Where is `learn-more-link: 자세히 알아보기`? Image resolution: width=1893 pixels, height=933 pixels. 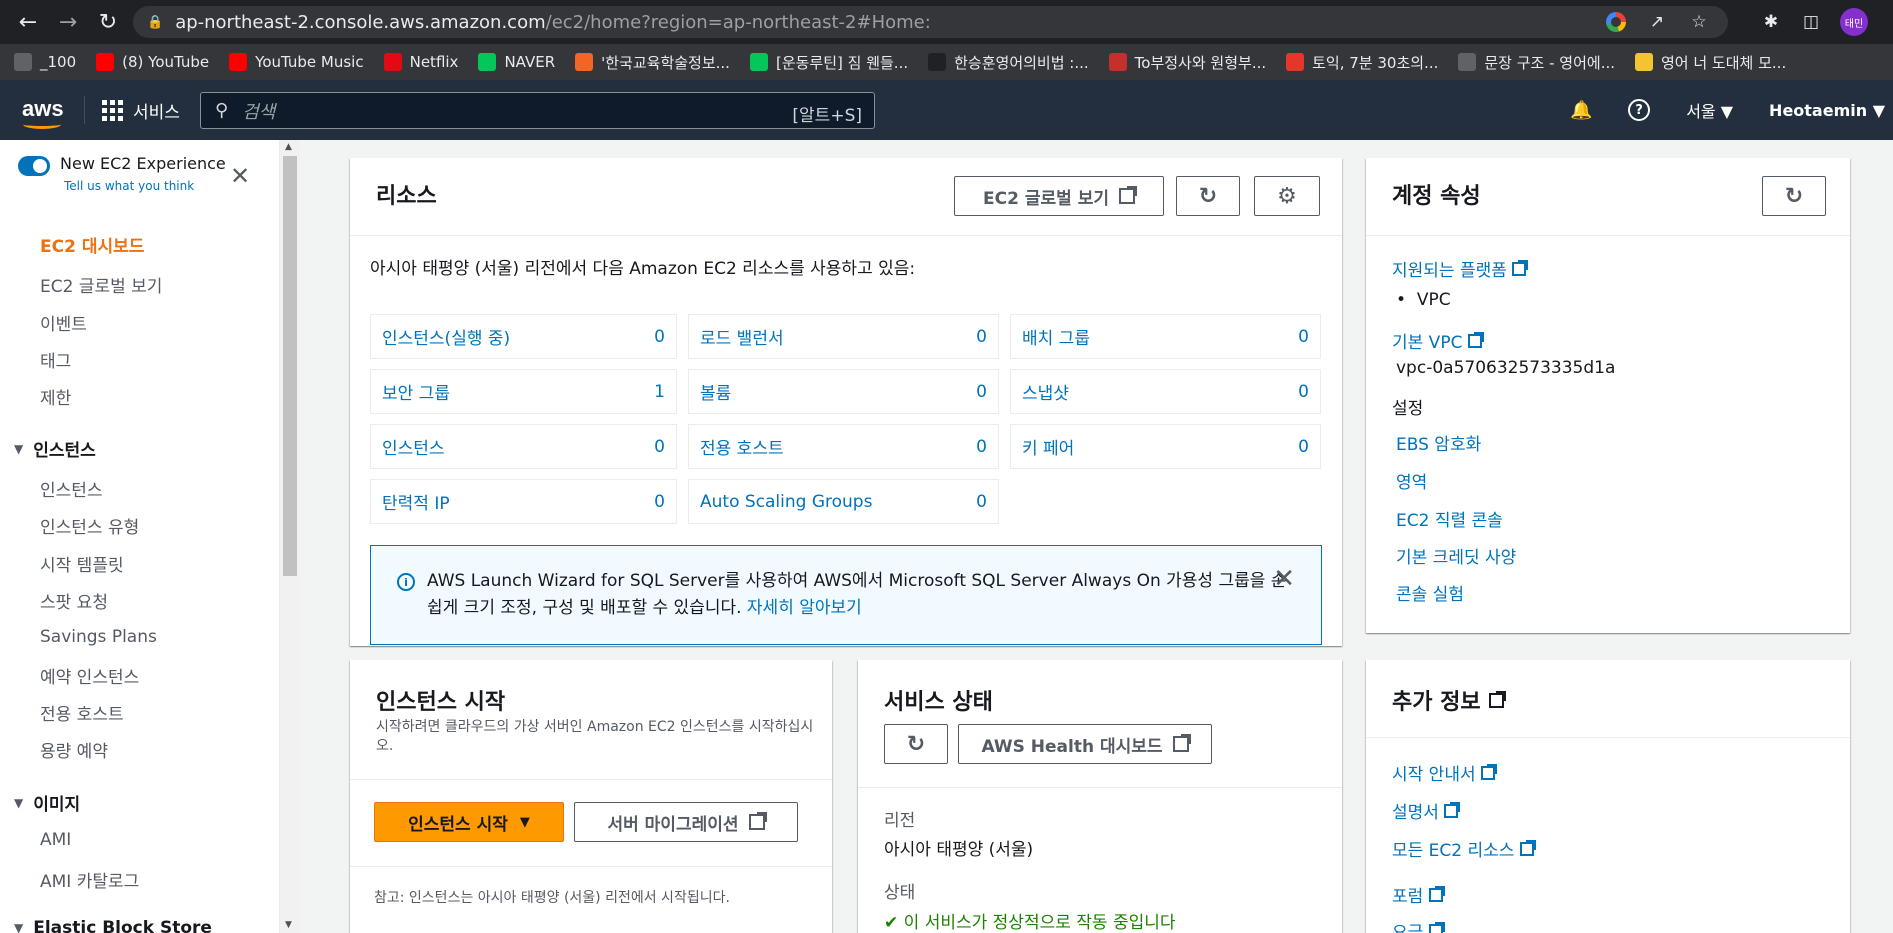 learn-more-link: 자세히 알아보기 is located at coordinates (804, 608).